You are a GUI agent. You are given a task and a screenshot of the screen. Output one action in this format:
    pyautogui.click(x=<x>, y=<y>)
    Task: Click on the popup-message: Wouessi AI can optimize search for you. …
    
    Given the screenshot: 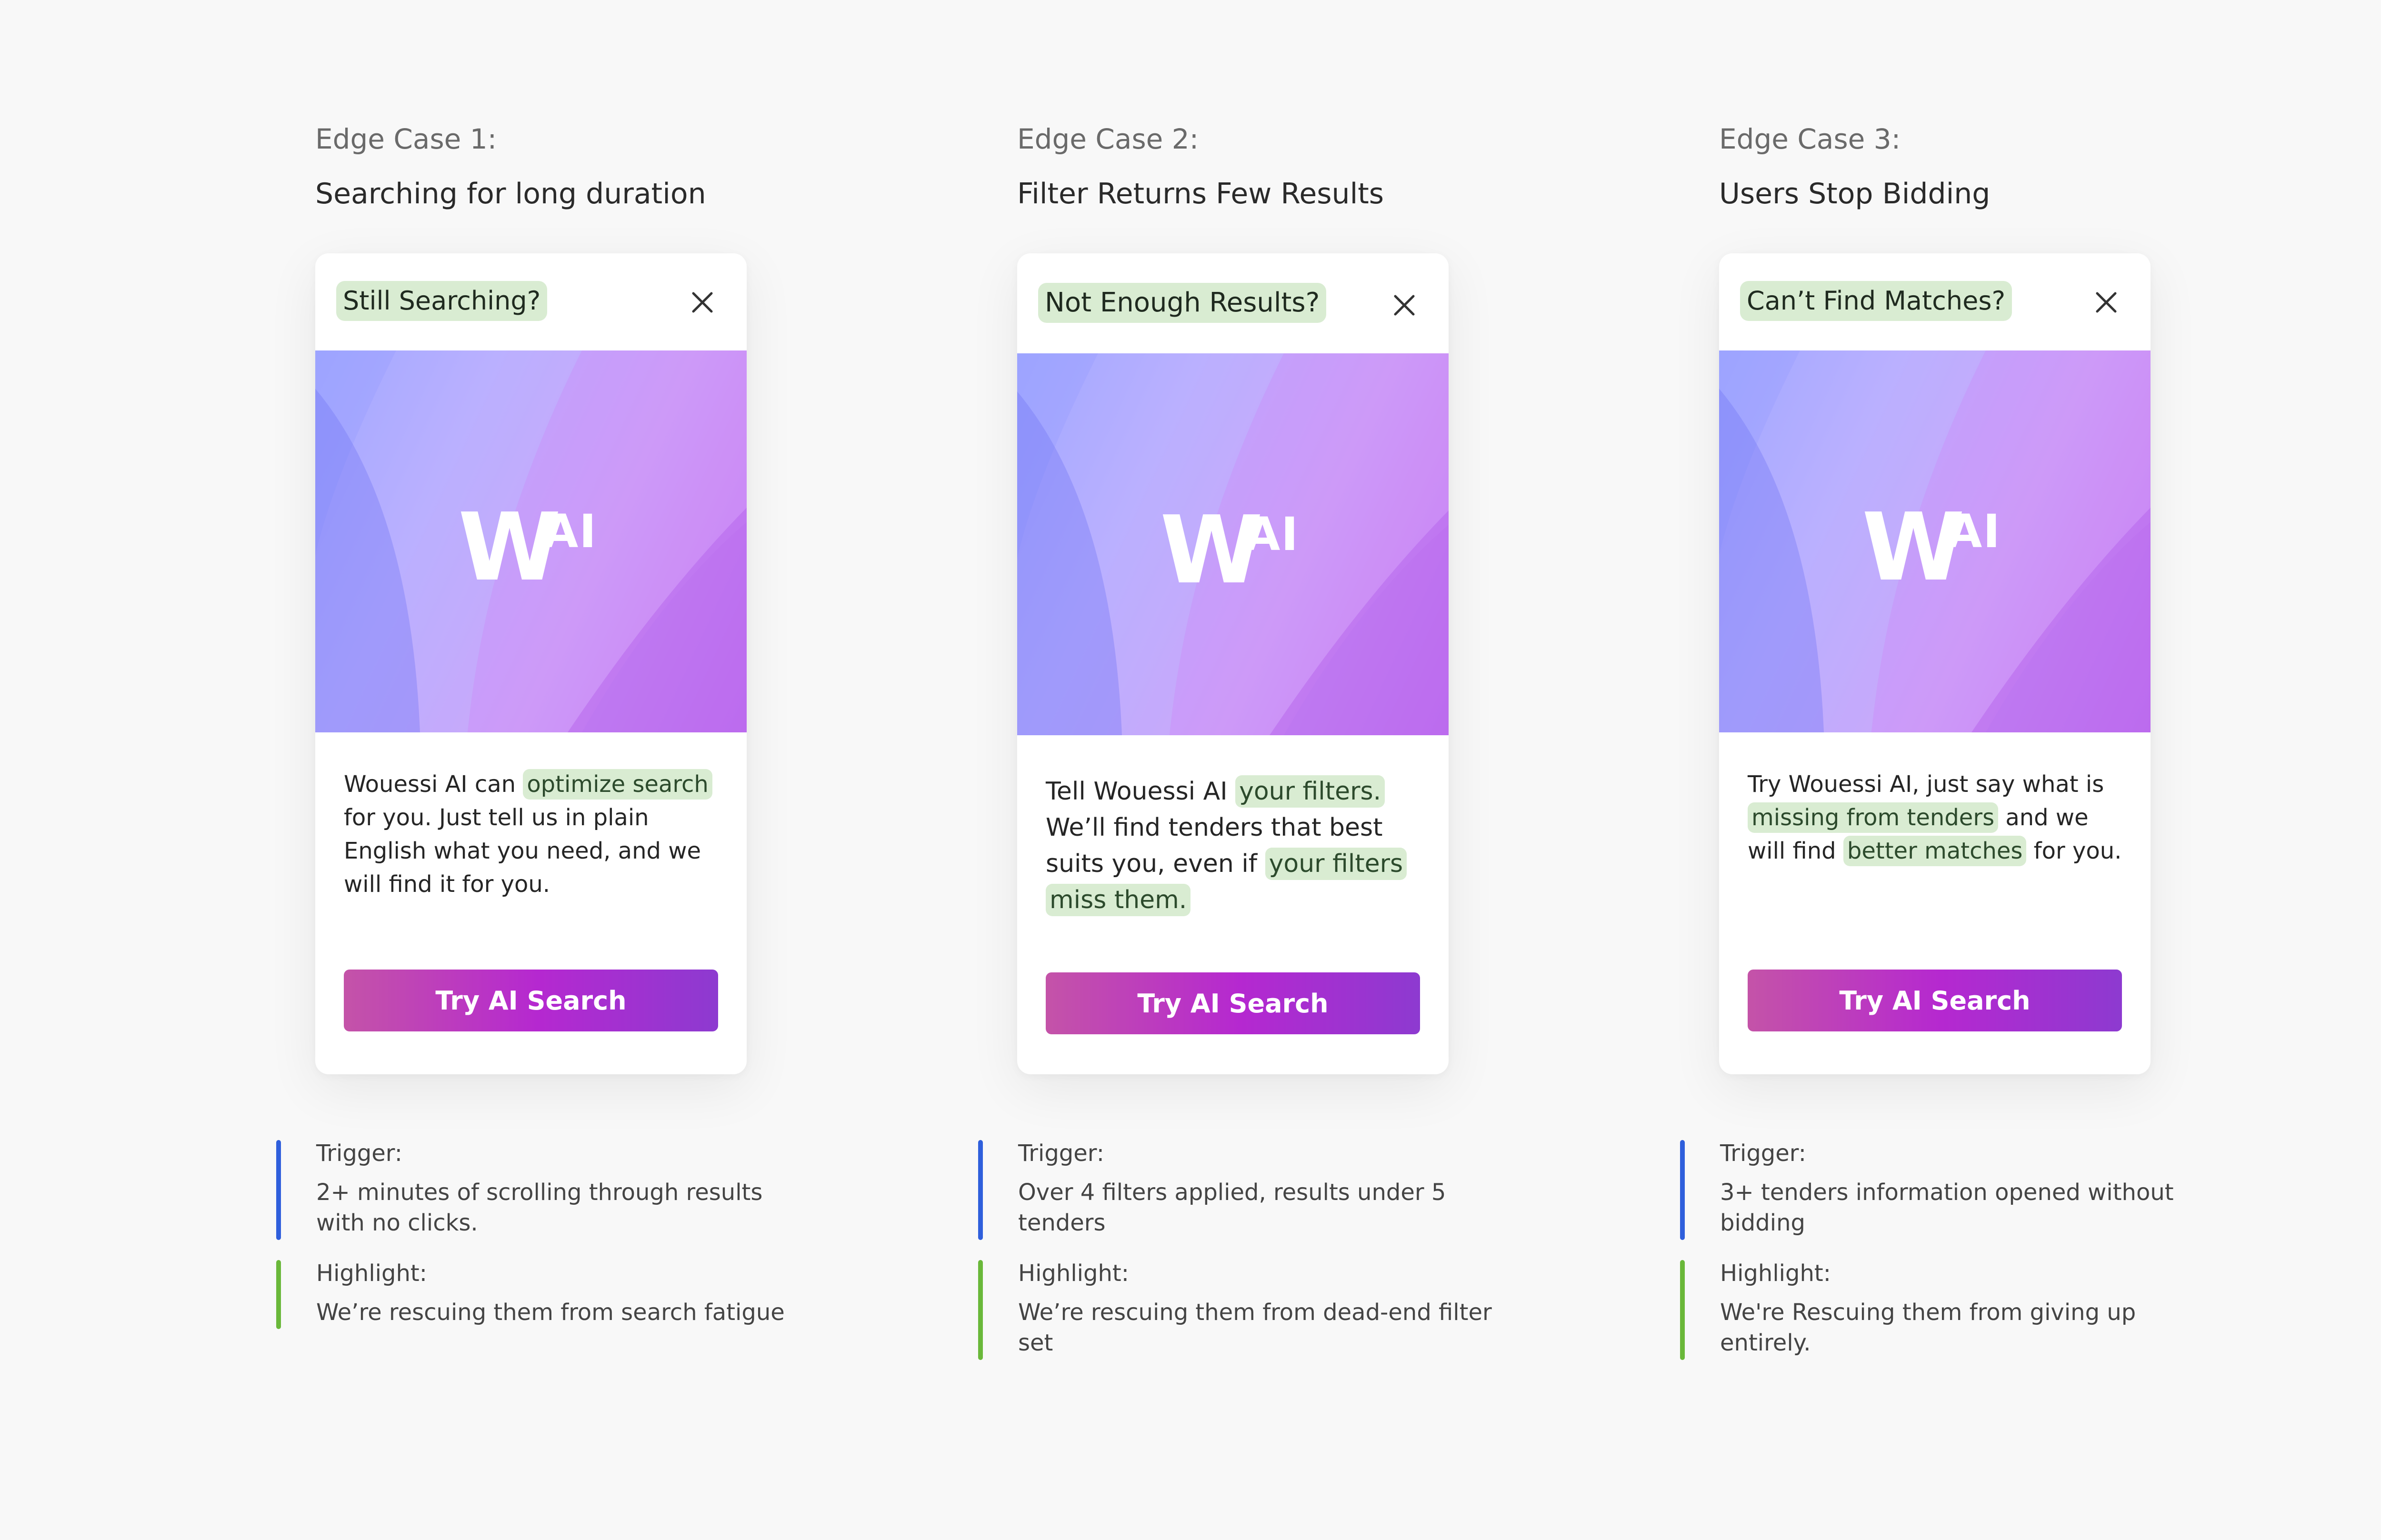 What is the action you would take?
    pyautogui.click(x=532, y=834)
    